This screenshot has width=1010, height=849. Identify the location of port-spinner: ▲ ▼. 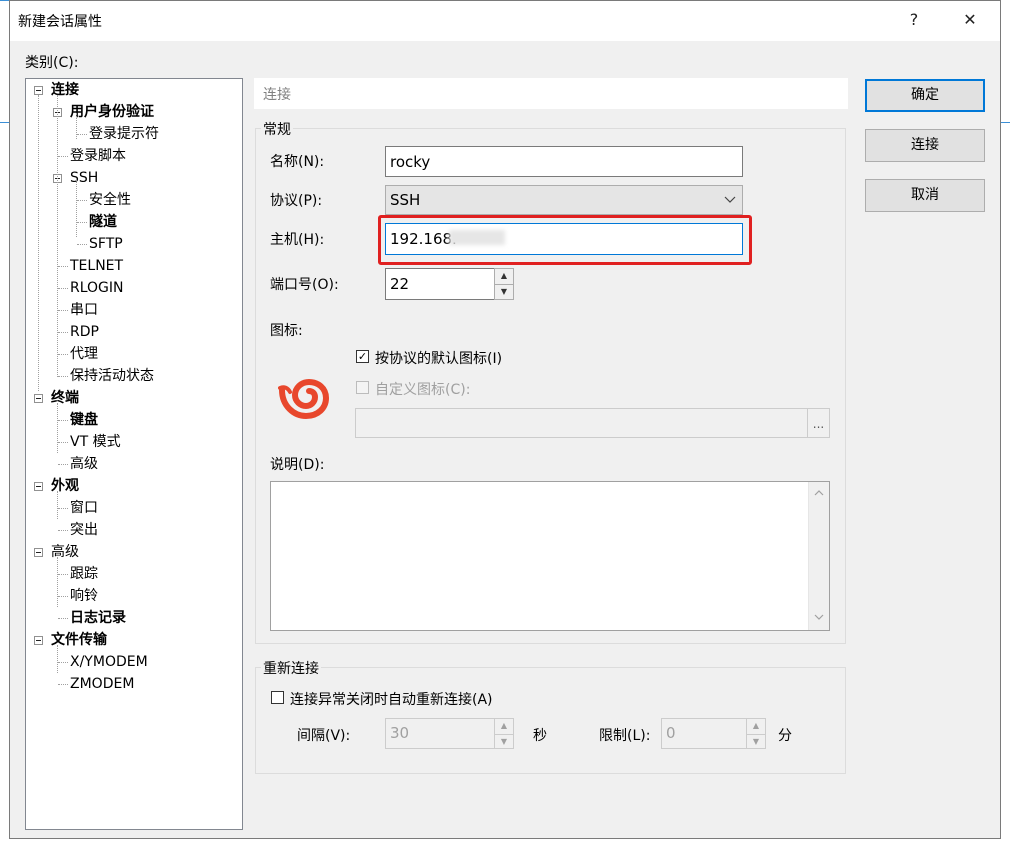
(504, 284).